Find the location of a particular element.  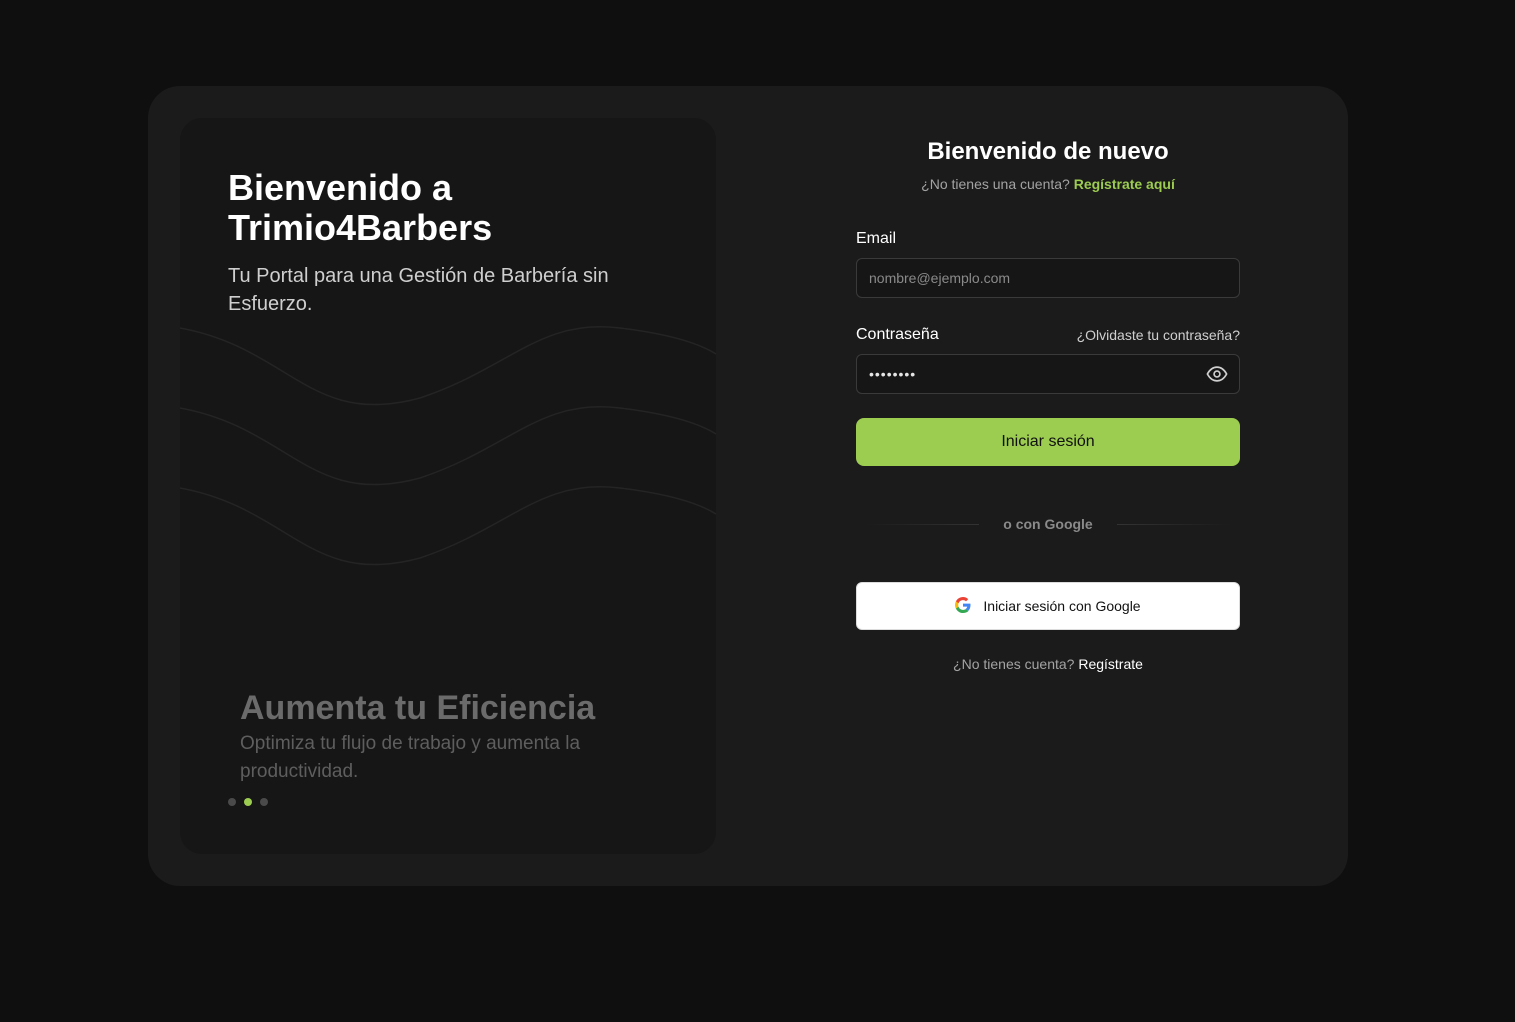

divider-line-right is located at coordinates (1173, 524).